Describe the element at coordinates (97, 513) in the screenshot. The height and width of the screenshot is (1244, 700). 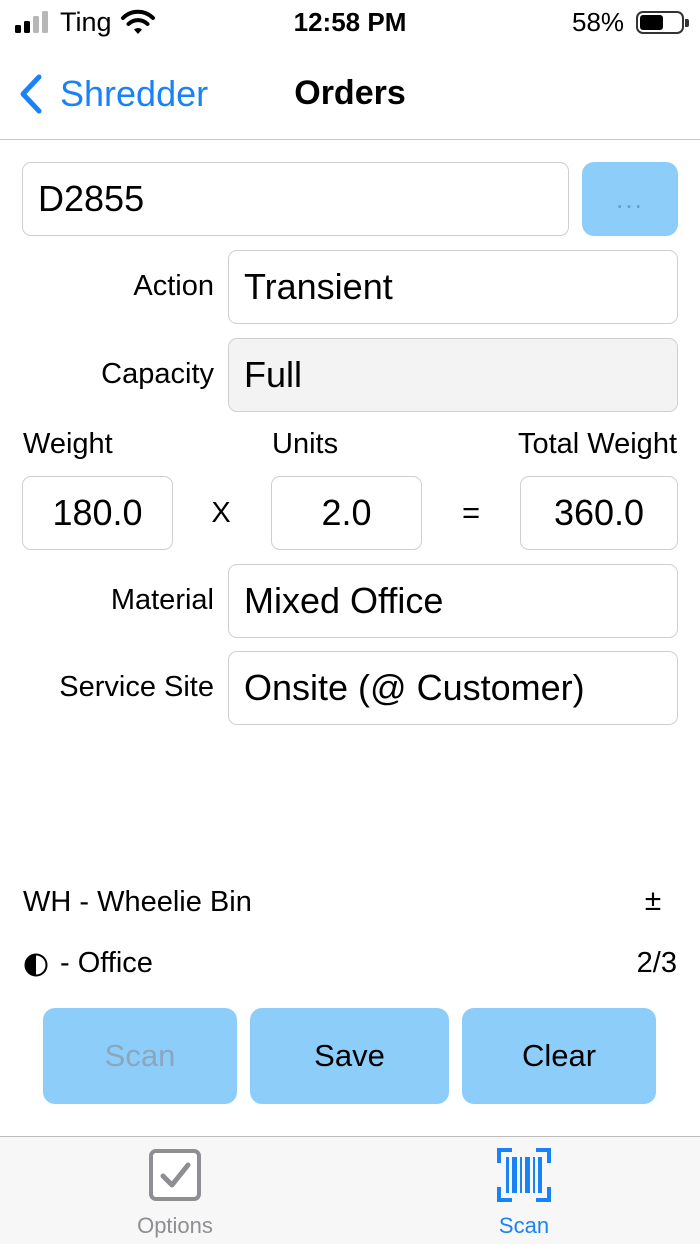
I see `weight-field: 180.0` at that location.